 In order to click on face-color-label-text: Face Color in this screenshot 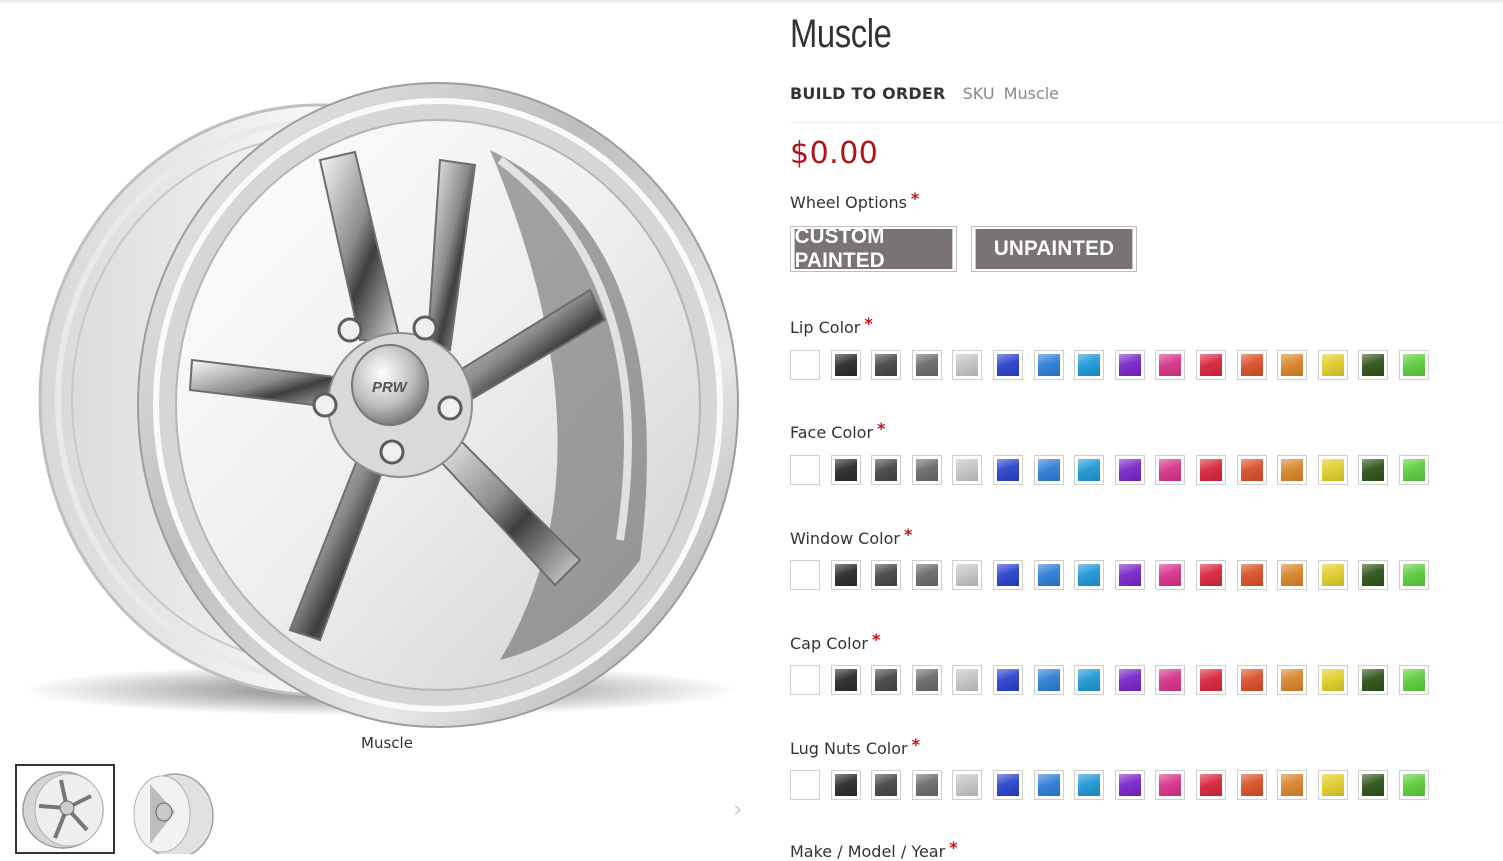, I will do `click(832, 432)`.